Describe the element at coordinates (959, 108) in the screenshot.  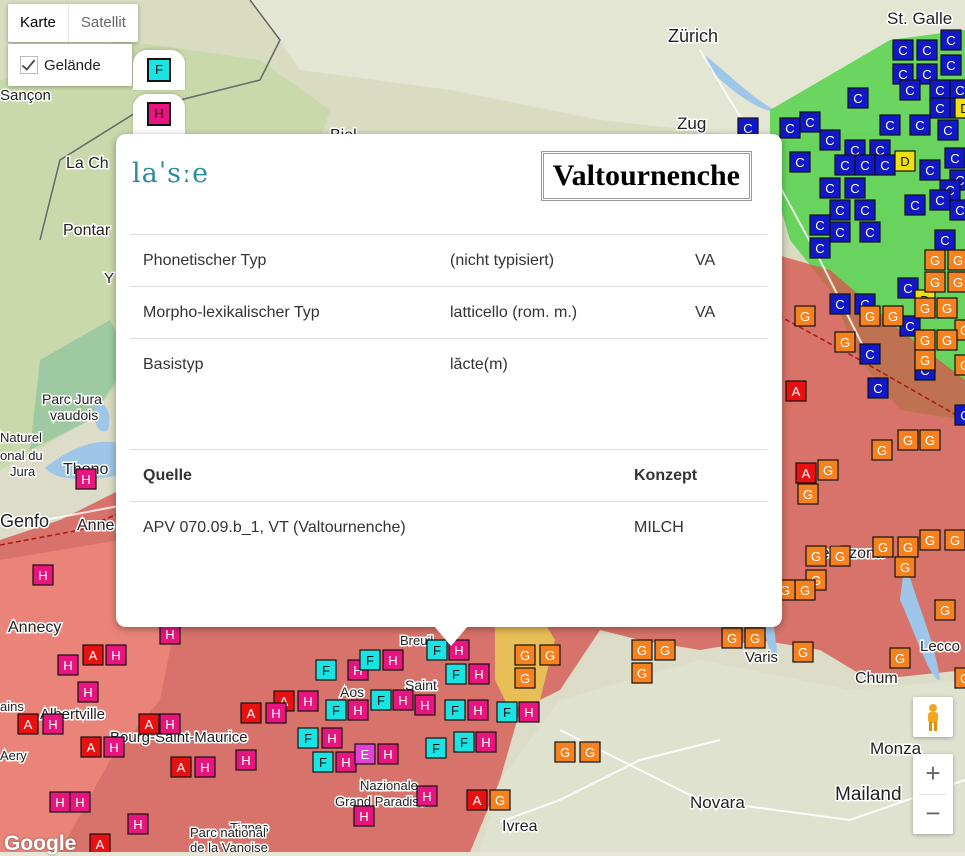
I see `map-marker-d: D` at that location.